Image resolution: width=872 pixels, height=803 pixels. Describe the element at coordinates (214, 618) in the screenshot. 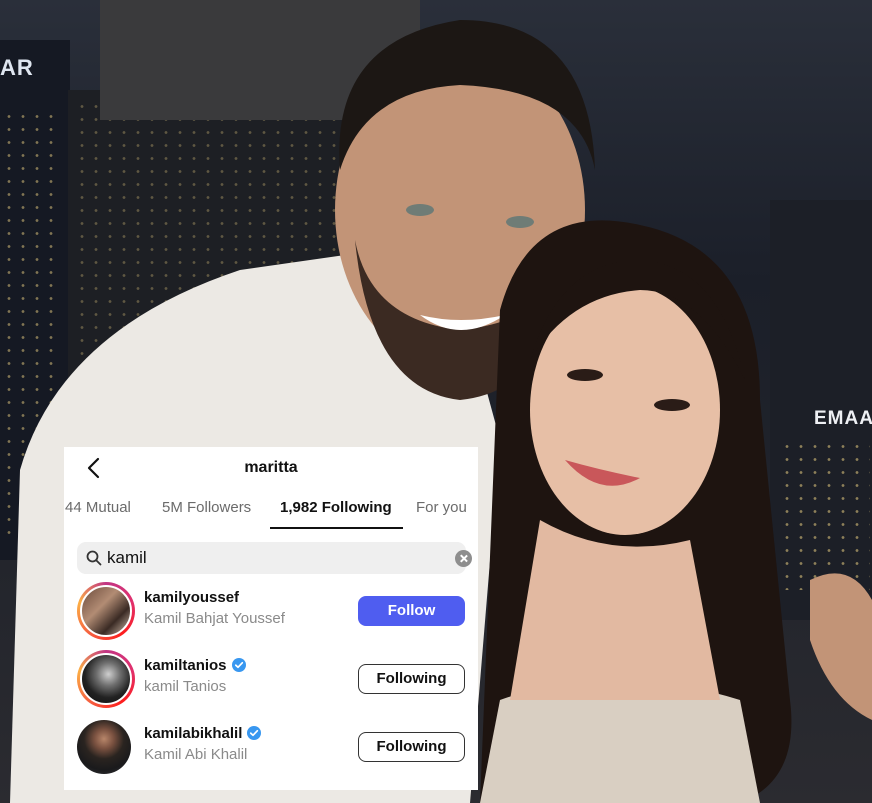

I see `full-name: Kamil Bahjat Youssef` at that location.